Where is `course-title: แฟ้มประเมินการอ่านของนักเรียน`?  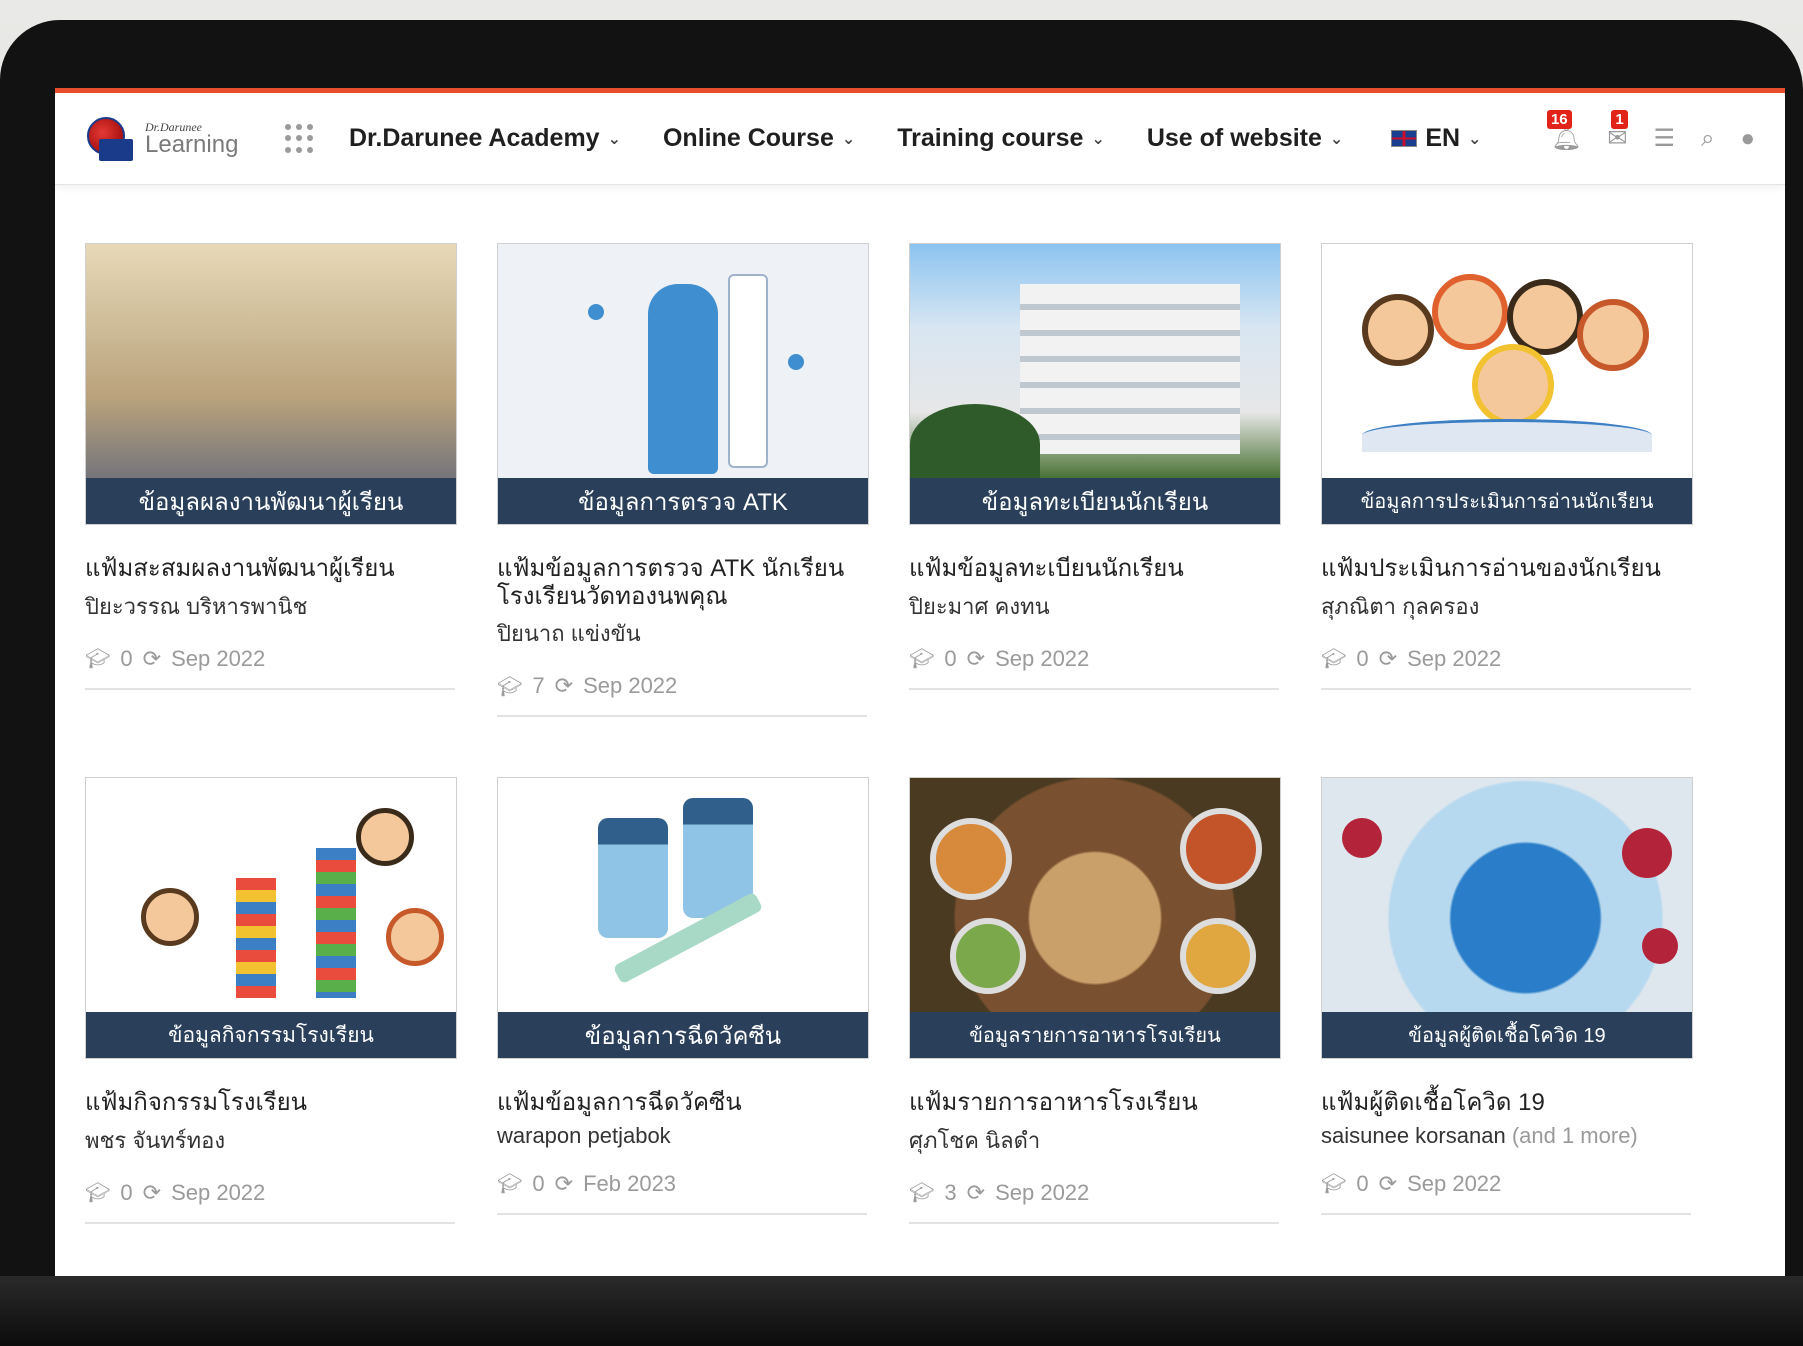
course-title: แฟ้มประเมินการอ่านของนักเรียน is located at coordinates (1506, 569).